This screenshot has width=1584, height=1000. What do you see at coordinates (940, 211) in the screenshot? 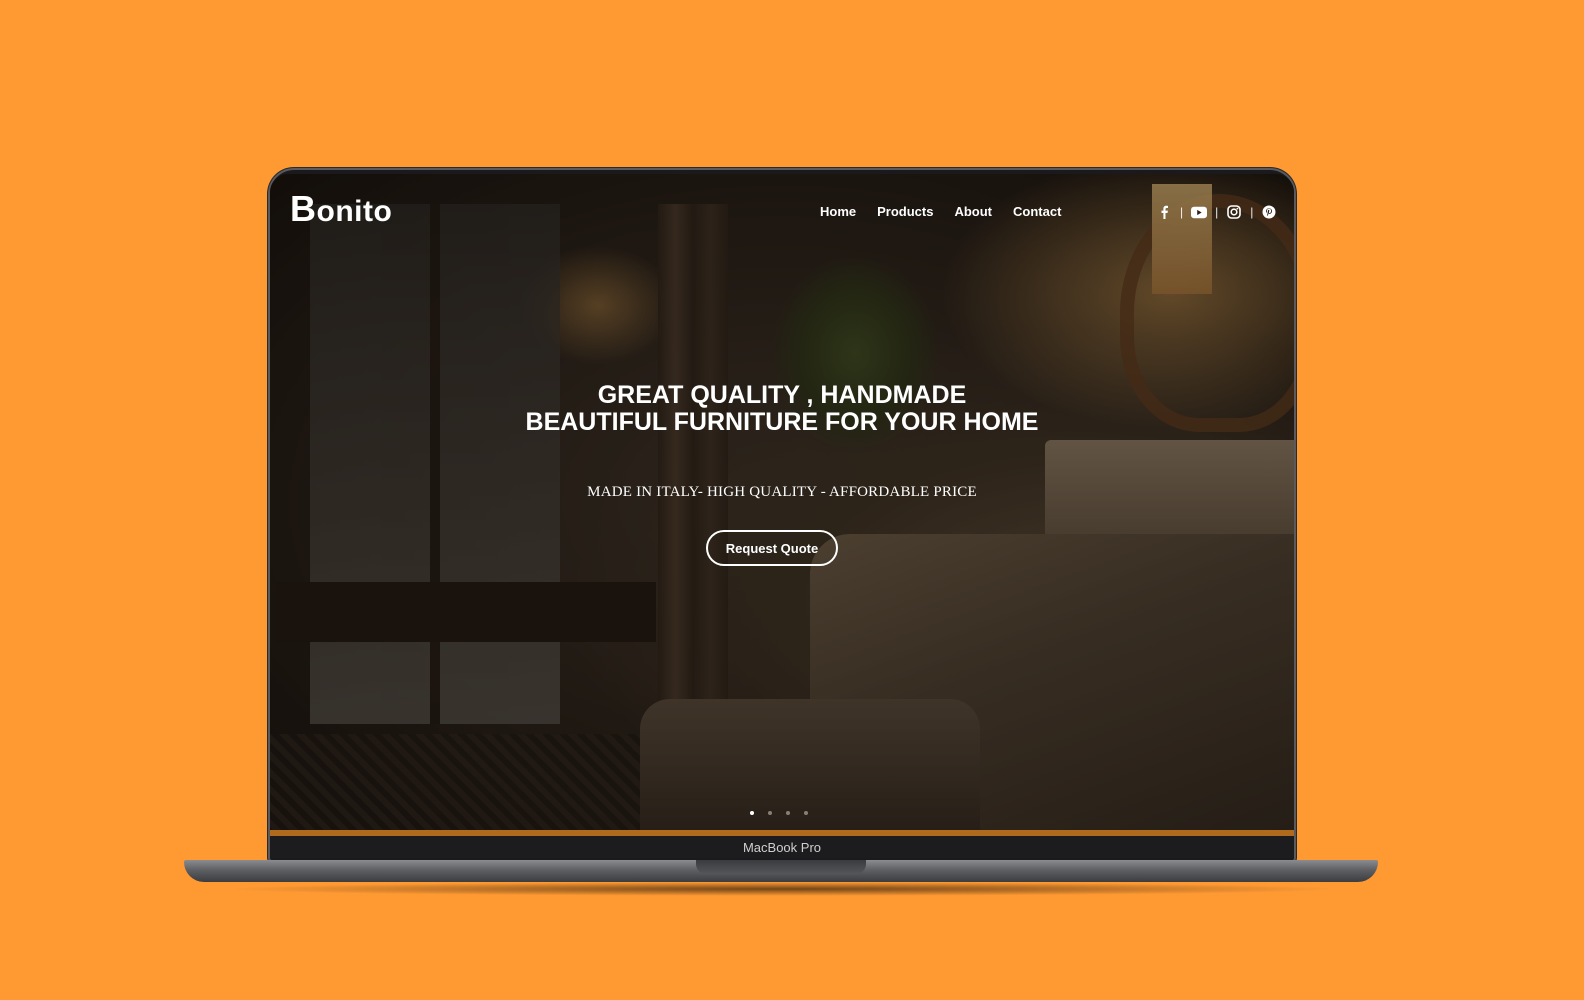
I see `main-nav: Home Products About Contact` at bounding box center [940, 211].